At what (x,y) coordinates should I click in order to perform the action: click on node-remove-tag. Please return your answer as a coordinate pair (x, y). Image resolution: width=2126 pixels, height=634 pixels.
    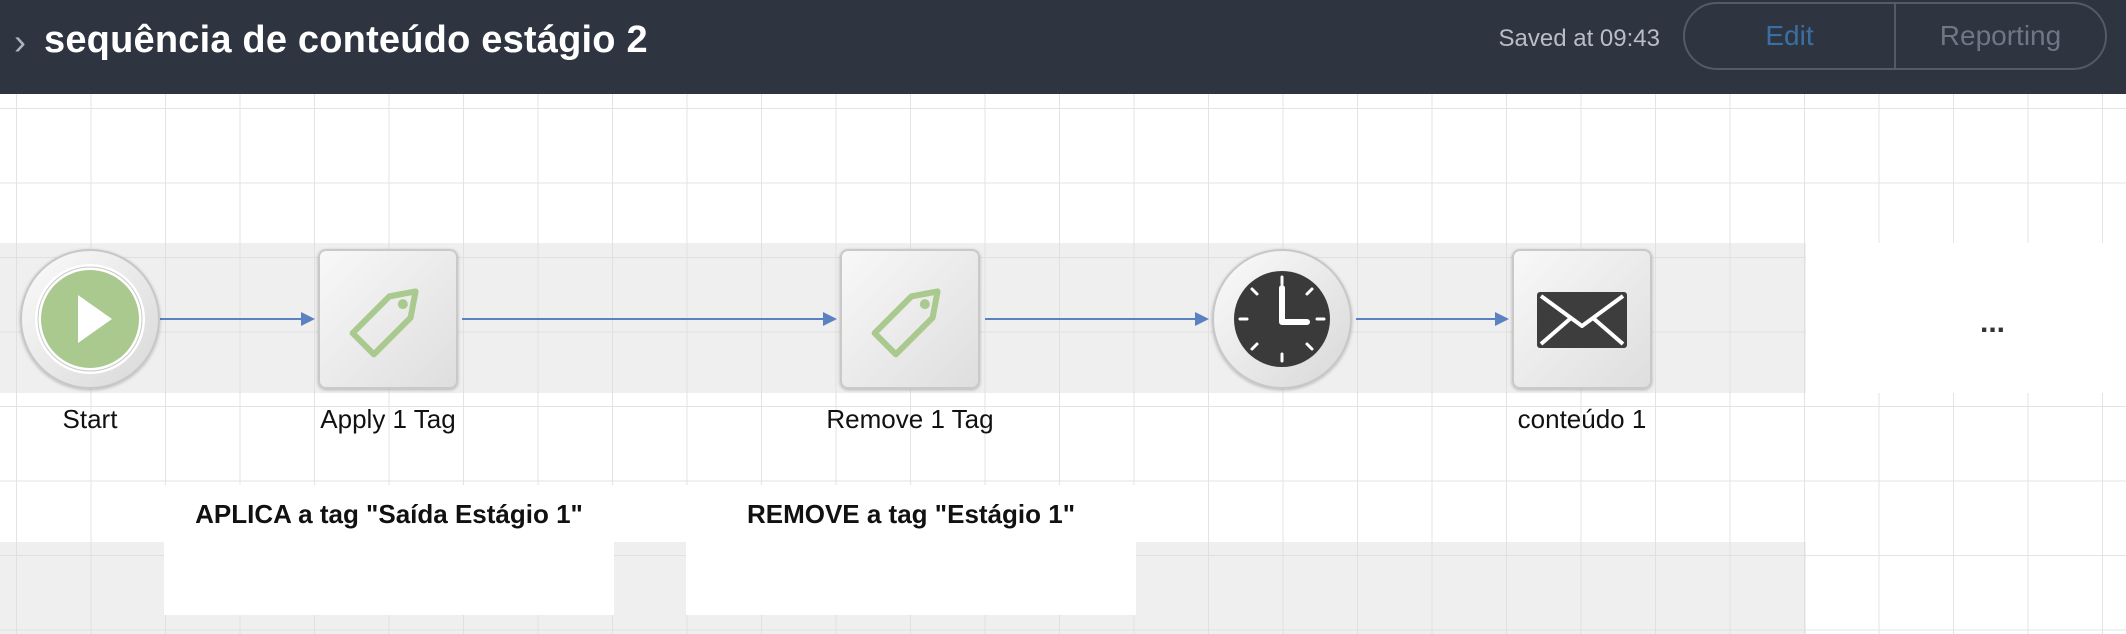
    Looking at the image, I should click on (910, 319).